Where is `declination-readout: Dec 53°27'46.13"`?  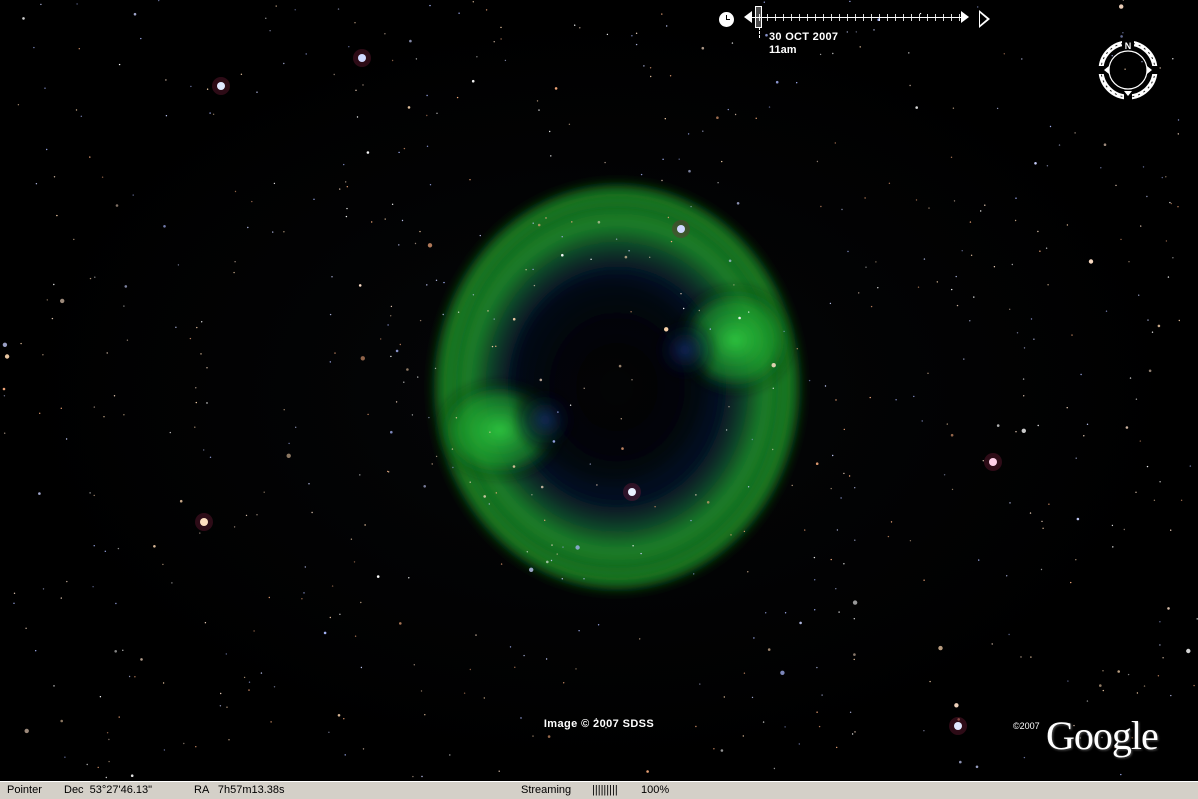
declination-readout: Dec 53°27'46.13" is located at coordinates (108, 790).